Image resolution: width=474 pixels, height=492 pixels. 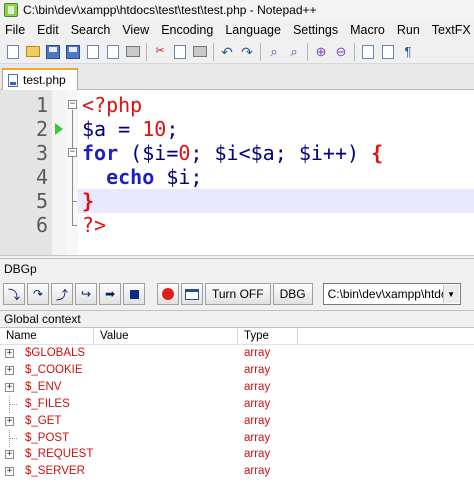 What do you see at coordinates (226, 153) in the screenshot?
I see `code-token: $i` at bounding box center [226, 153].